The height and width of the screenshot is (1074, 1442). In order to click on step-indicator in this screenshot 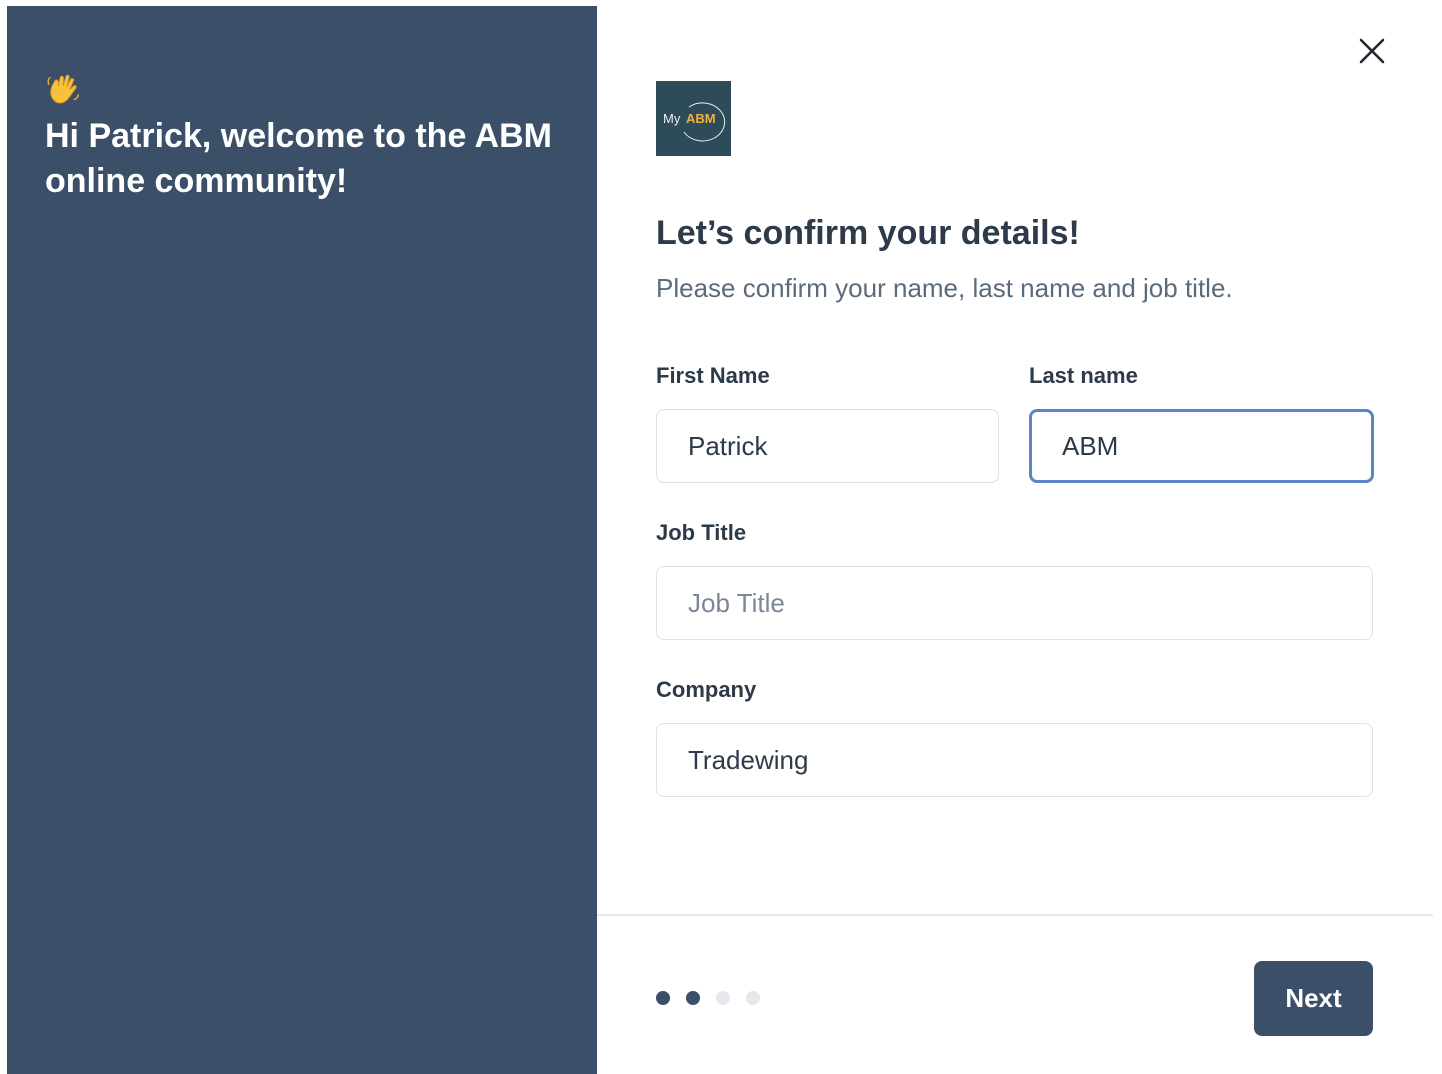, I will do `click(708, 998)`.